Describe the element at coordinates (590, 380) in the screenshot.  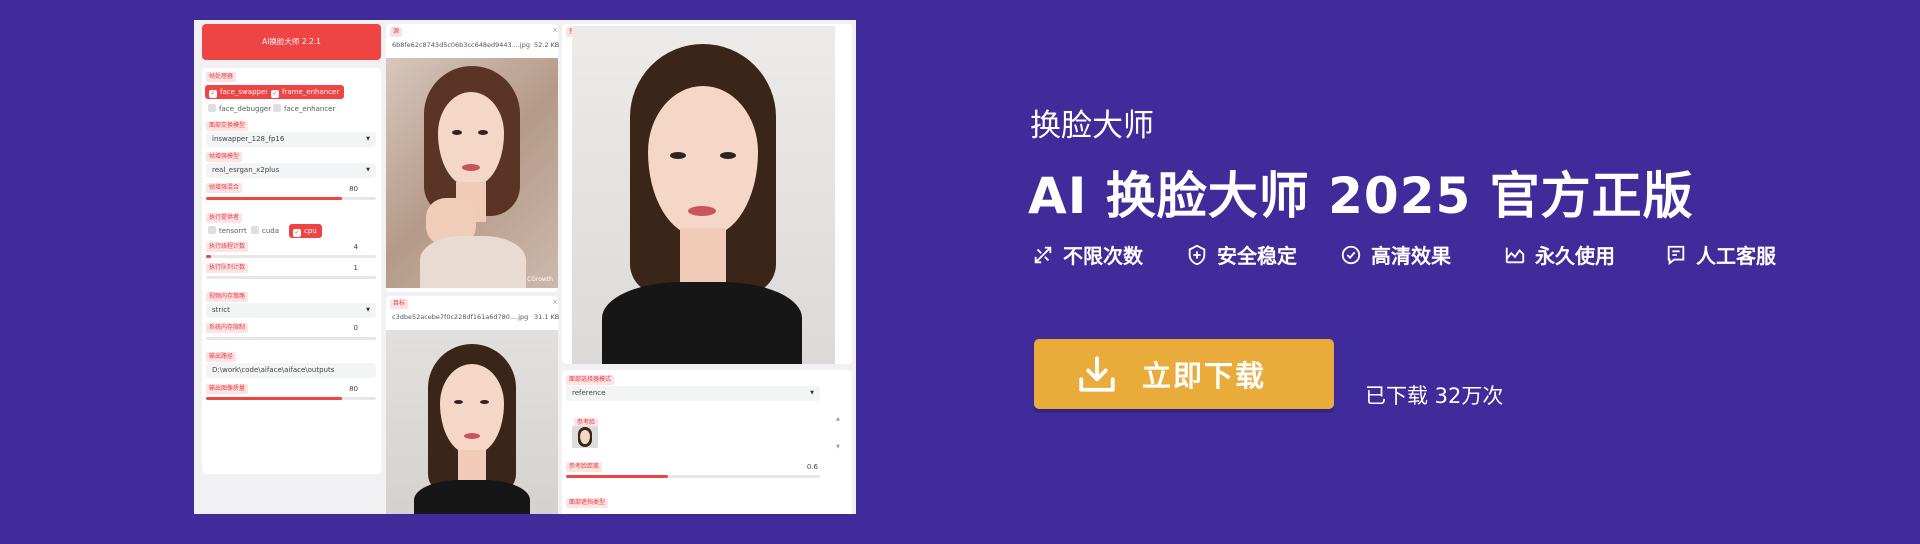
I see `face-selector-label: 面部选择器模式` at that location.